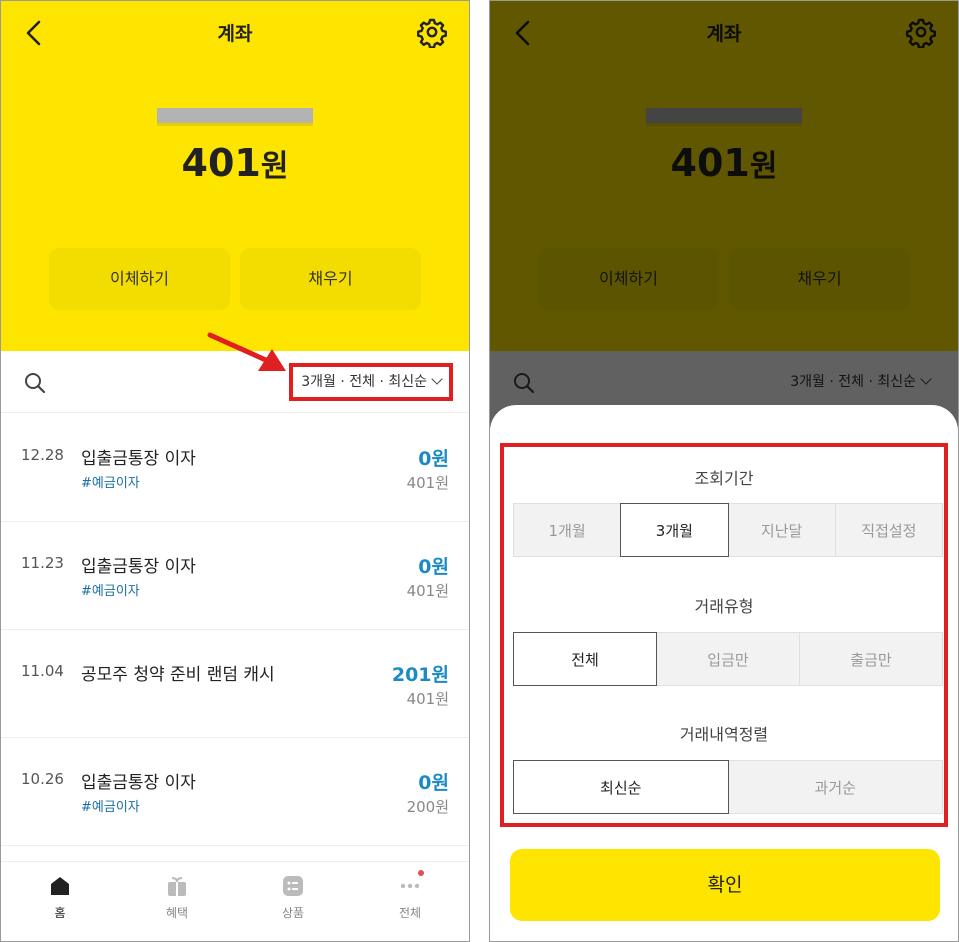 The image size is (959, 942). I want to click on home-icon, so click(60, 886).